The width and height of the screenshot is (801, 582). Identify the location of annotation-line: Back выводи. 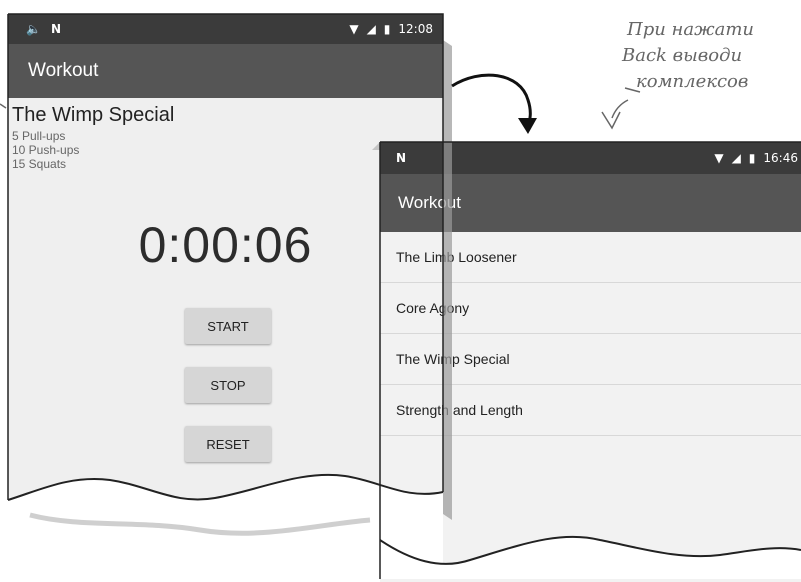
(682, 55).